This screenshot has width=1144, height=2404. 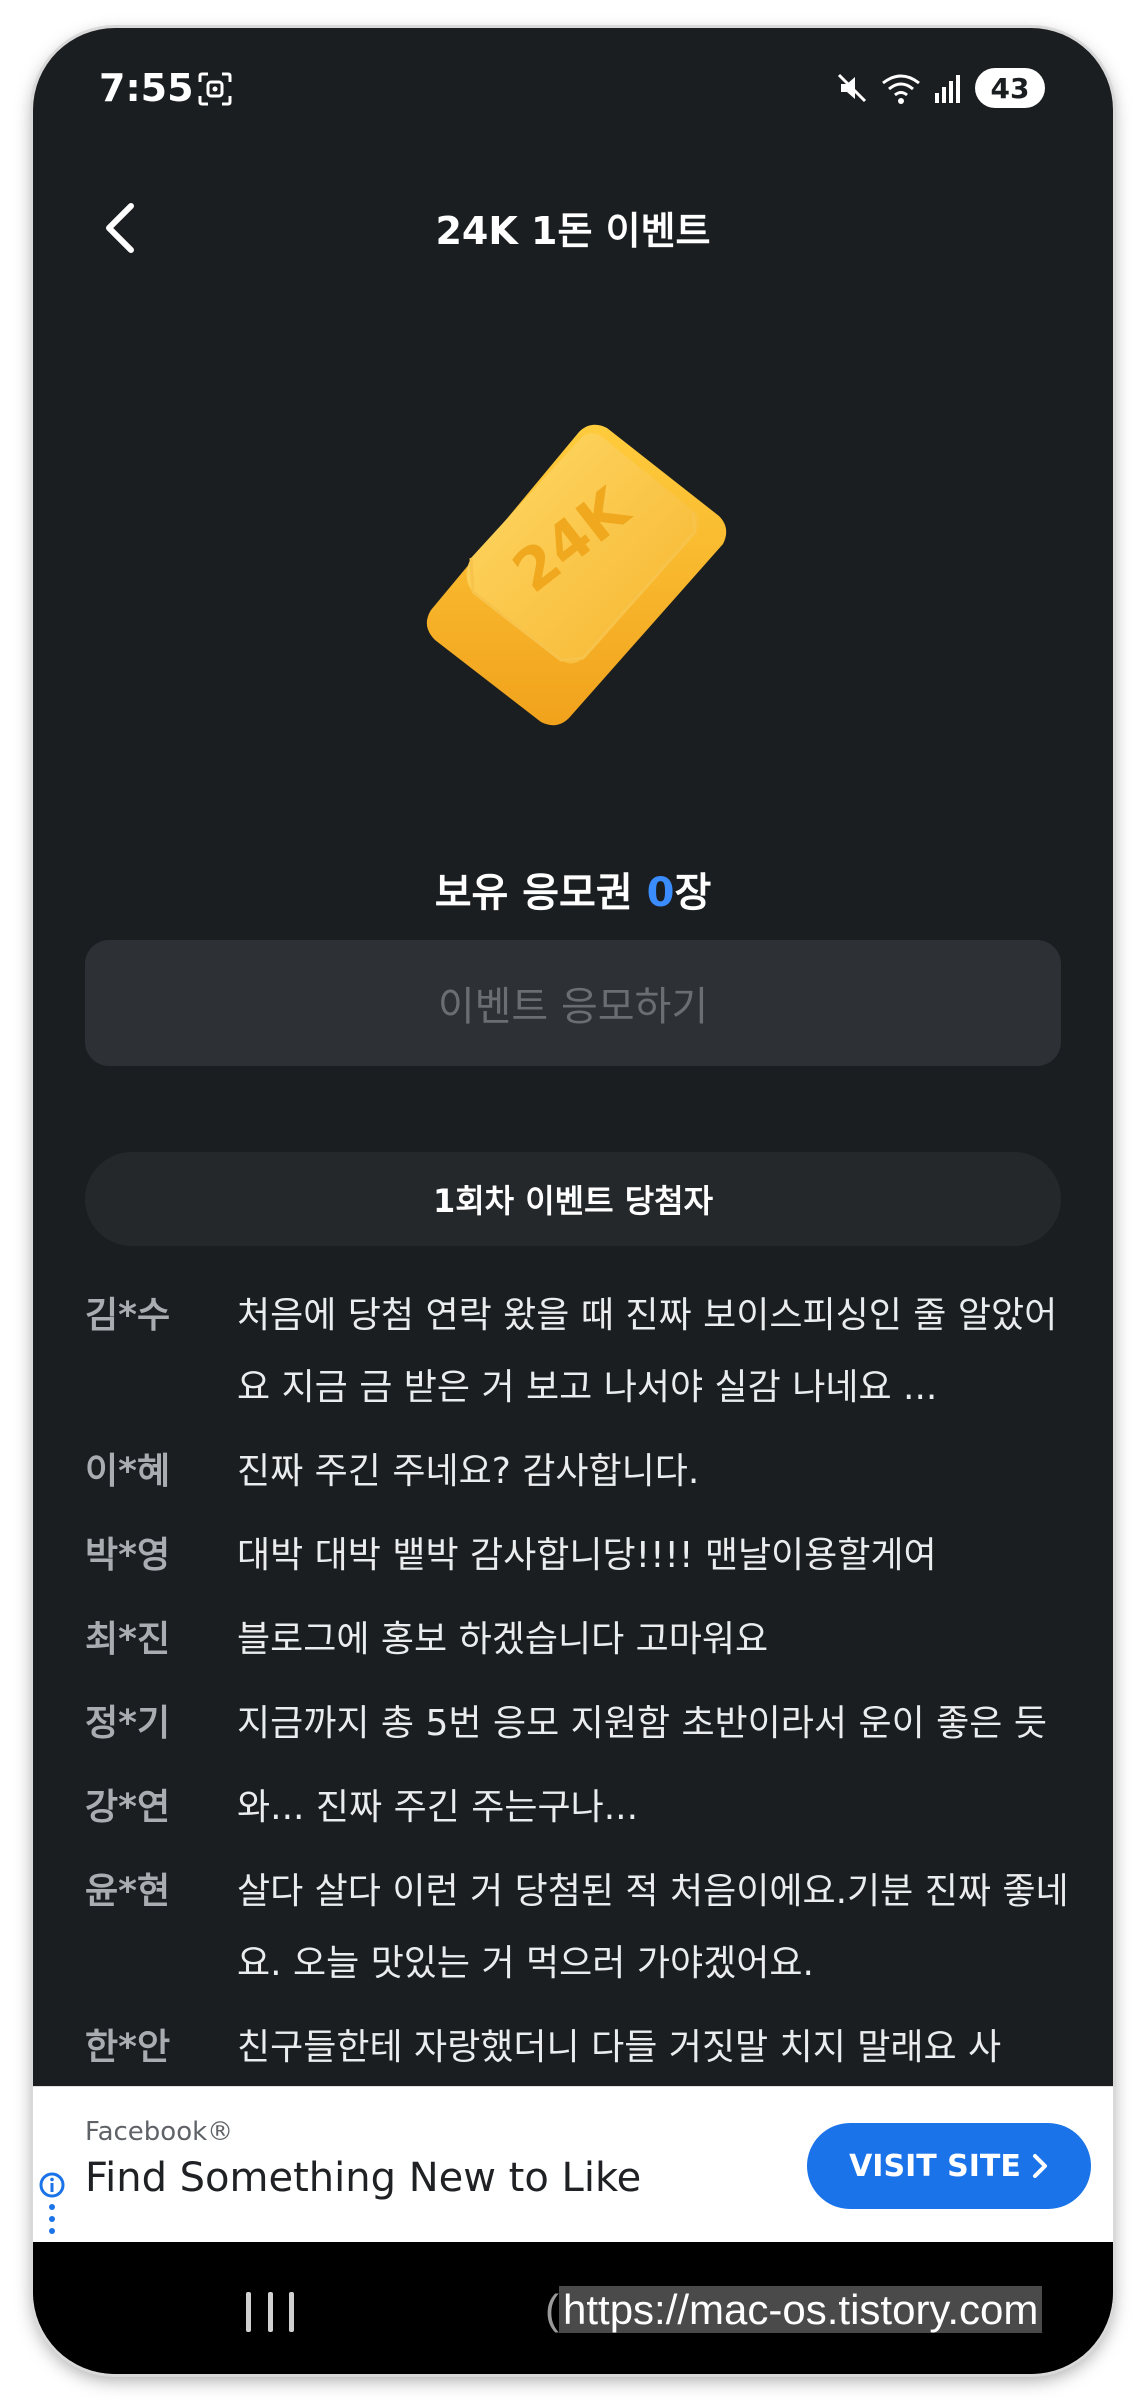 I want to click on system-nav-bar: (https://mac-os.tistory.com, so click(x=573, y=2308).